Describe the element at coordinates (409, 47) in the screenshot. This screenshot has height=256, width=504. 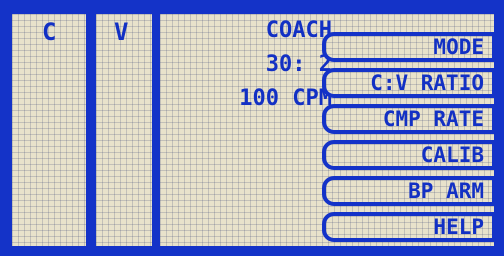
I see `mode-button: MODE` at that location.